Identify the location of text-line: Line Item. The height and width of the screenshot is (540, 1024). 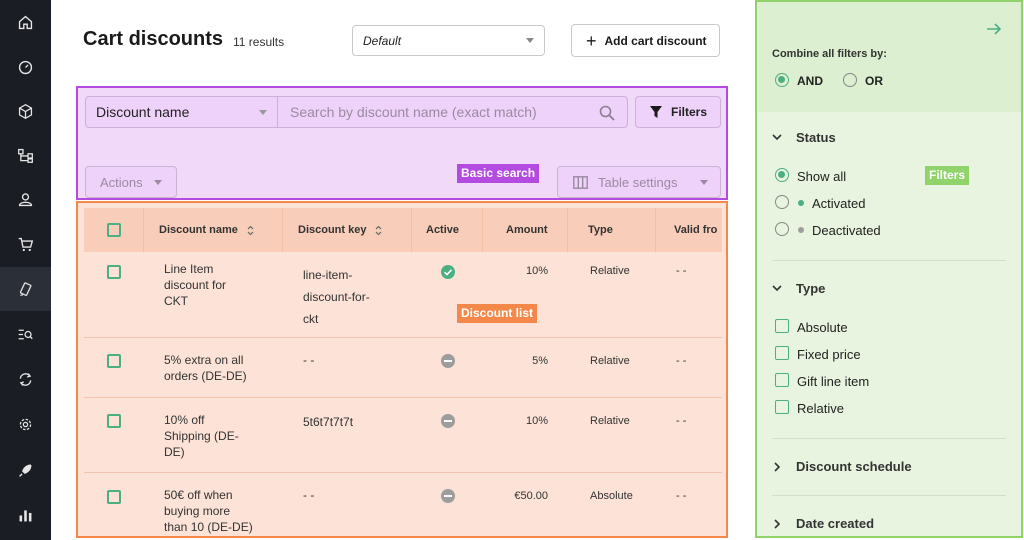
(189, 269).